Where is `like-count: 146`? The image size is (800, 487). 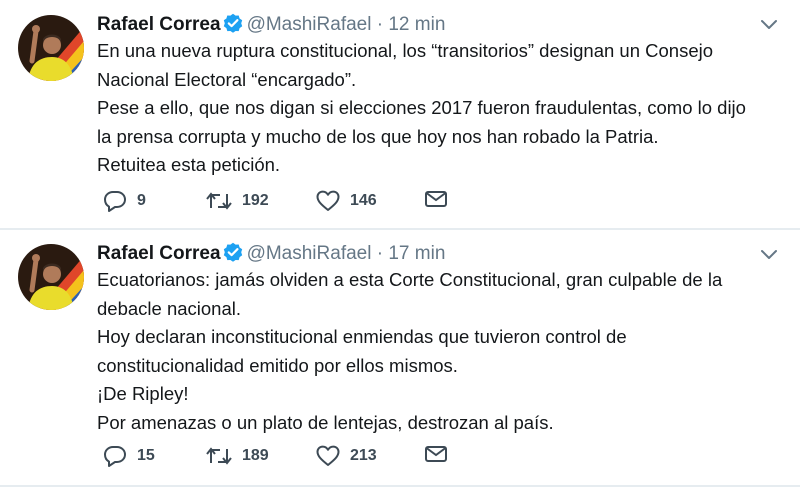 like-count: 146 is located at coordinates (363, 200).